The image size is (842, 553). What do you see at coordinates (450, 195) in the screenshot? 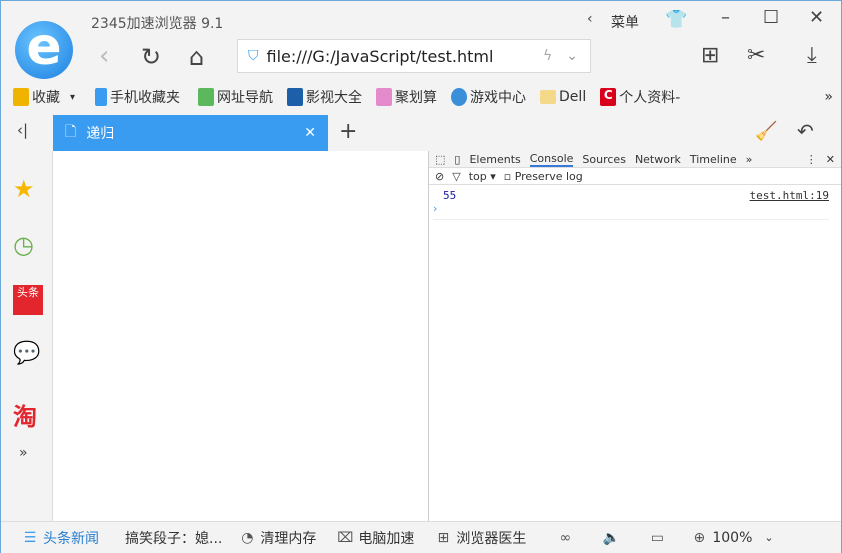
I see `log-value: 55` at bounding box center [450, 195].